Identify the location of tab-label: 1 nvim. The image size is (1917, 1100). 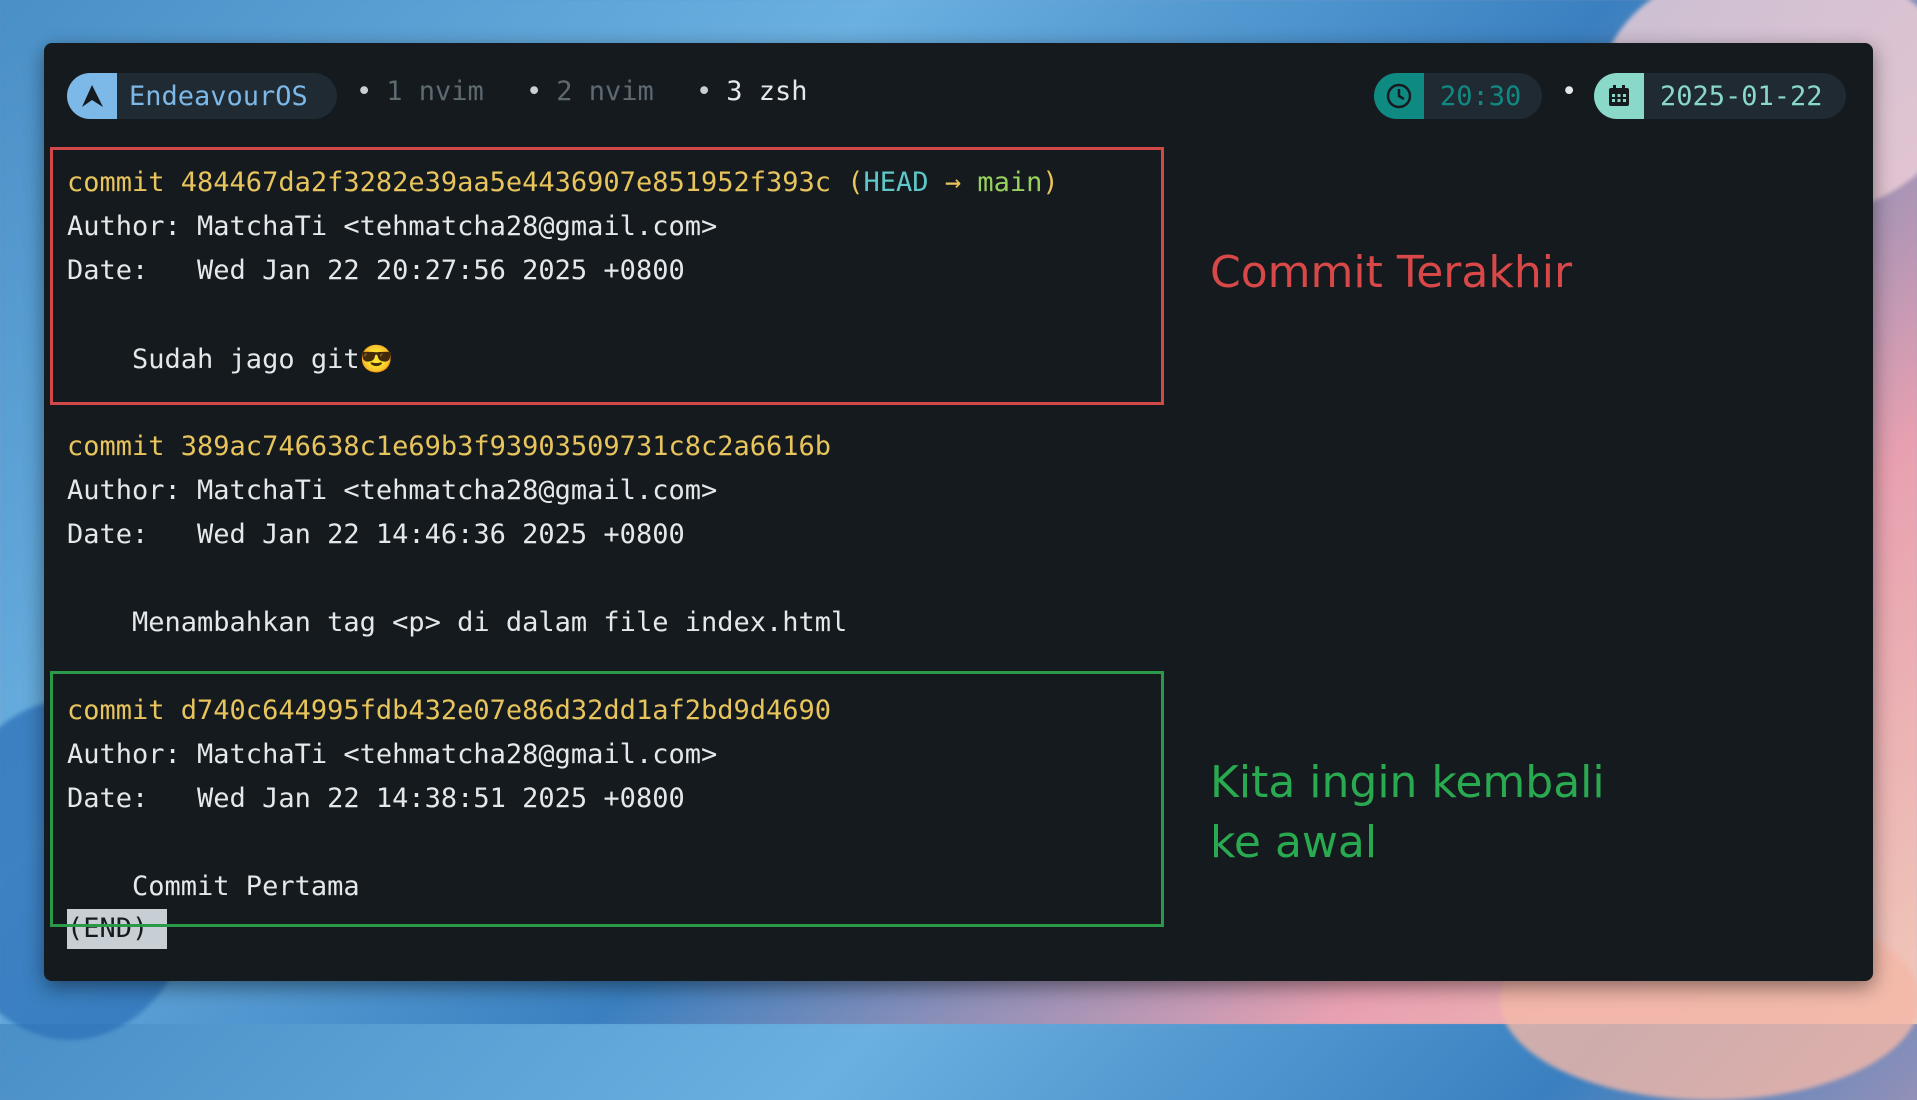
(435, 91).